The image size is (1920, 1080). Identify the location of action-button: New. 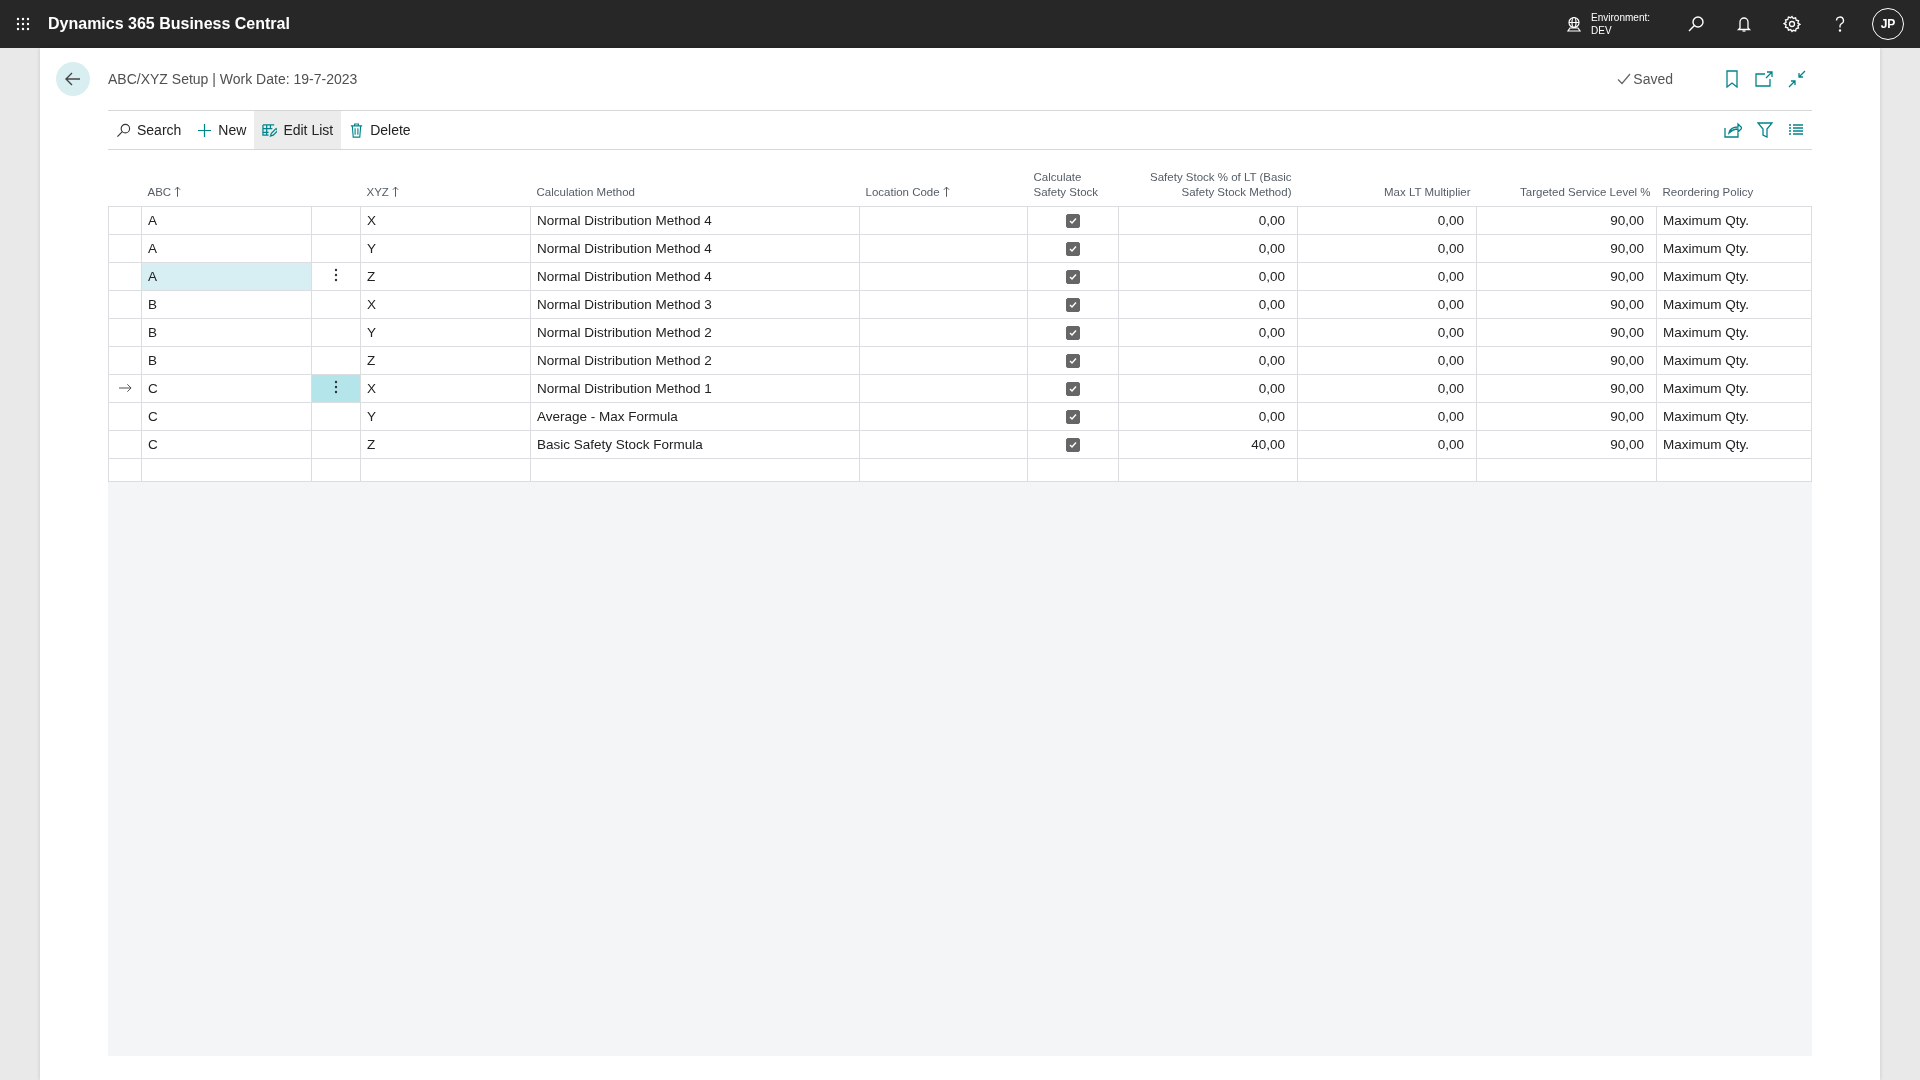
(222, 130).